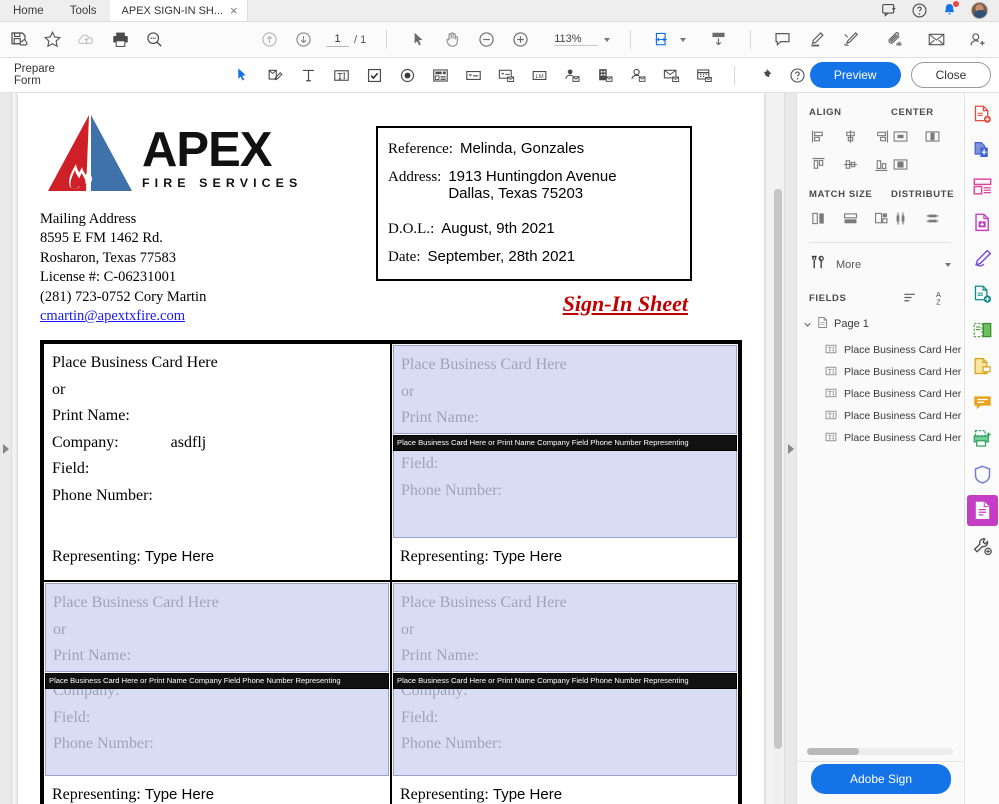 Image resolution: width=999 pixels, height=804 pixels. What do you see at coordinates (900, 136) in the screenshot?
I see `center-horizontally-icon` at bounding box center [900, 136].